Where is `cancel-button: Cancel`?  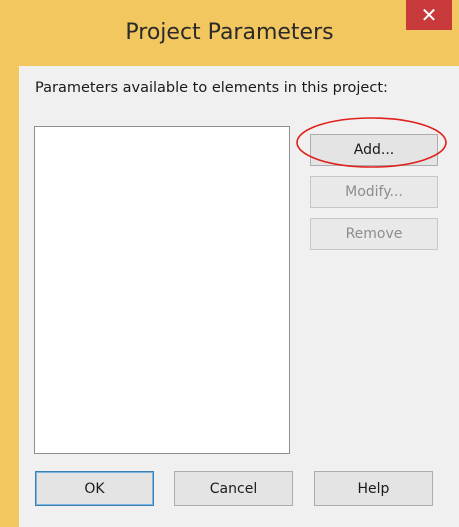 cancel-button: Cancel is located at coordinates (233, 488).